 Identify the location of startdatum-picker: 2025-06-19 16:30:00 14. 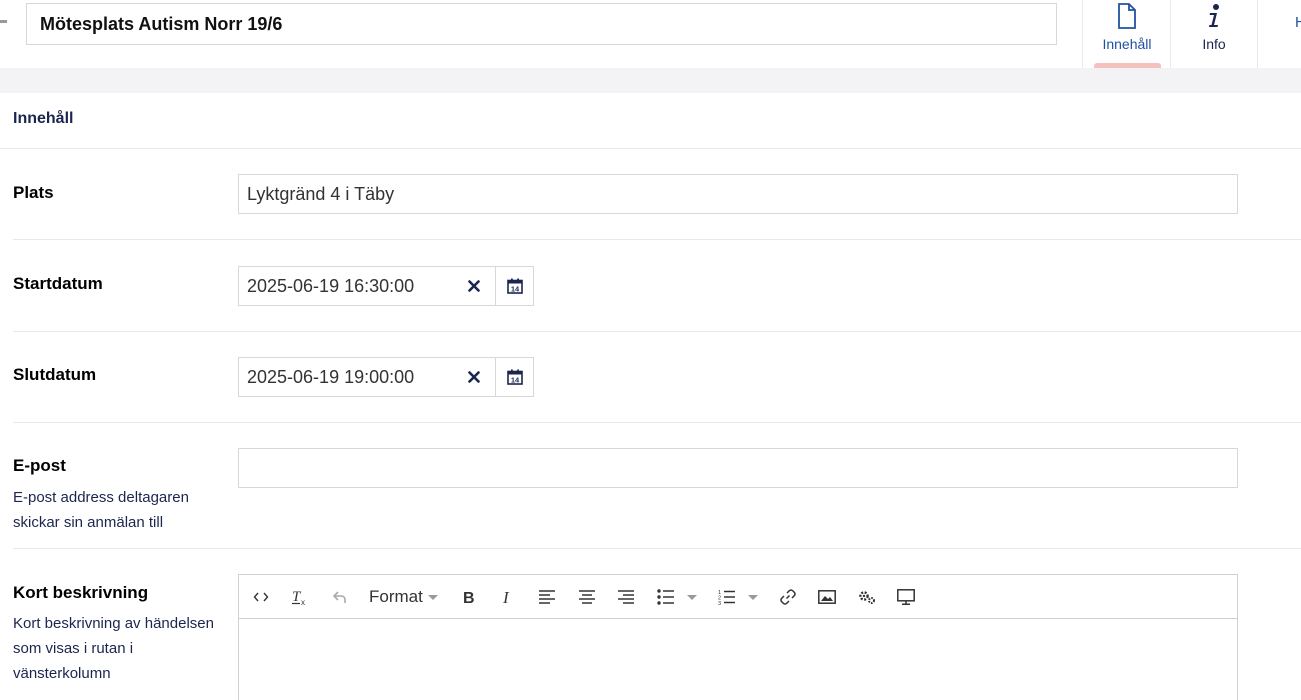
(386, 286).